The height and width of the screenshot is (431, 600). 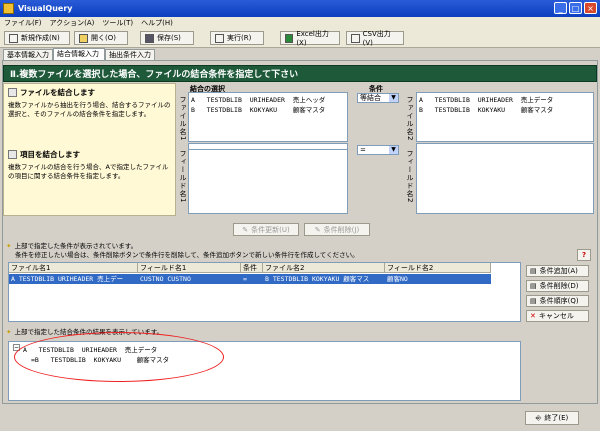 I want to click on join-type-select: 等結合 ▼, so click(x=378, y=98).